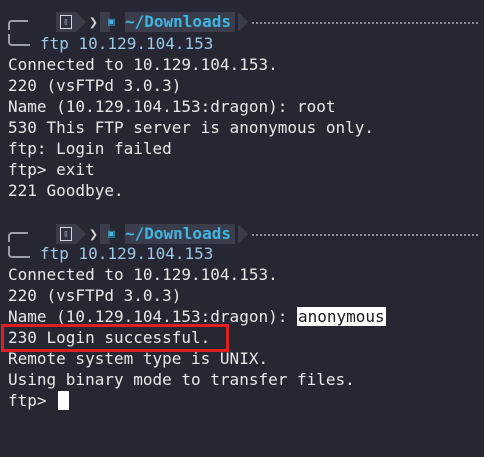 The width and height of the screenshot is (484, 457). I want to click on output-line: 530 This FTP server is anonymous only., so click(191, 127).